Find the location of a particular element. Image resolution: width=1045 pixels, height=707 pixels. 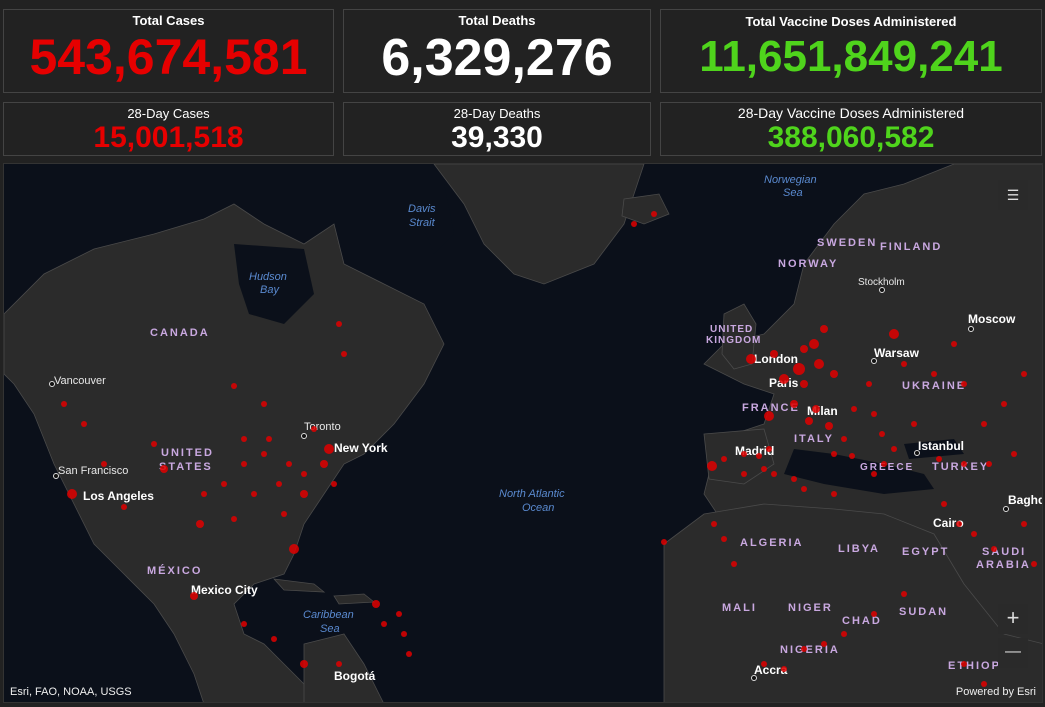

zoom-in-button: + is located at coordinates (1013, 619).